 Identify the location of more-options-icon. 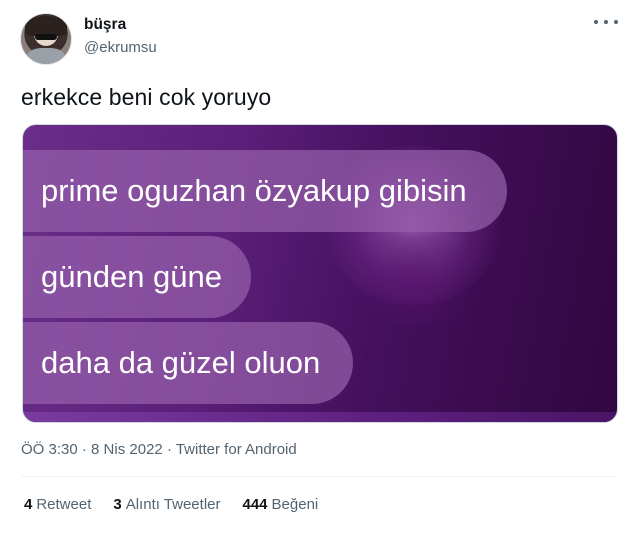
(606, 22).